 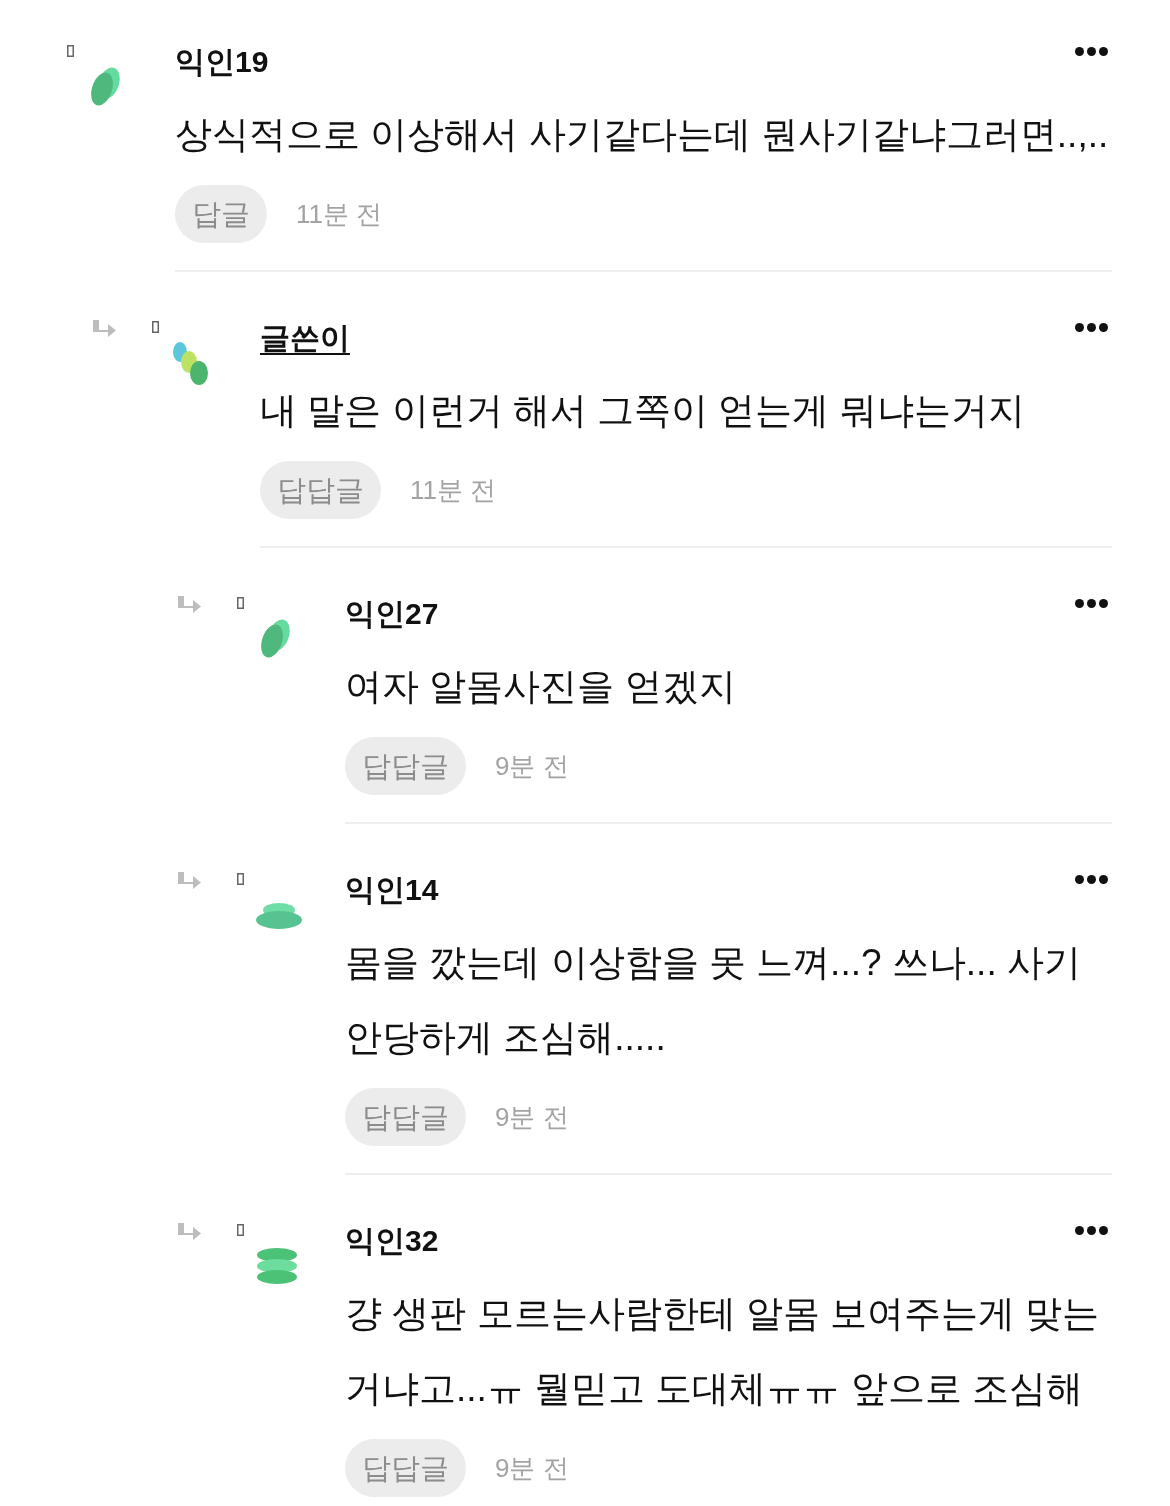 I want to click on author-name: 익인14, so click(x=392, y=890).